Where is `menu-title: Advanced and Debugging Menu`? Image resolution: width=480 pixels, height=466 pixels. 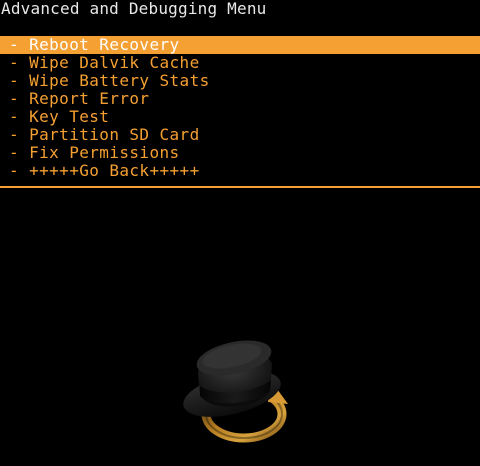
menu-title: Advanced and Debugging Menu is located at coordinates (134, 9).